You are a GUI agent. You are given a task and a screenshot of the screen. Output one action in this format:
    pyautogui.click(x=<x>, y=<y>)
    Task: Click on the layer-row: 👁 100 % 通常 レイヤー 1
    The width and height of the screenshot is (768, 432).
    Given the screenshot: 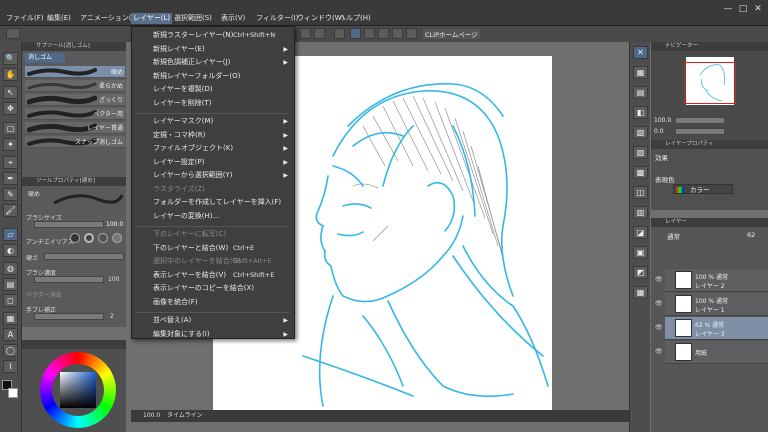 What is the action you would take?
    pyautogui.click(x=711, y=304)
    